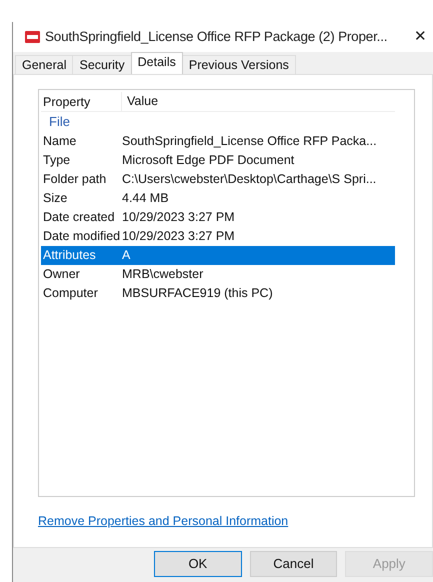  I want to click on column-header: Value, so click(142, 101).